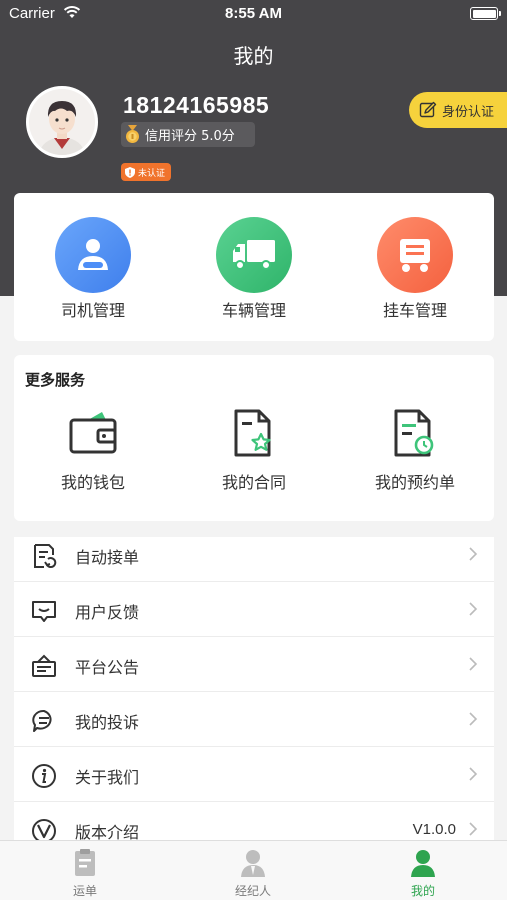 This screenshot has height=900, width=507. I want to click on tab-label: 我的, so click(422, 891).